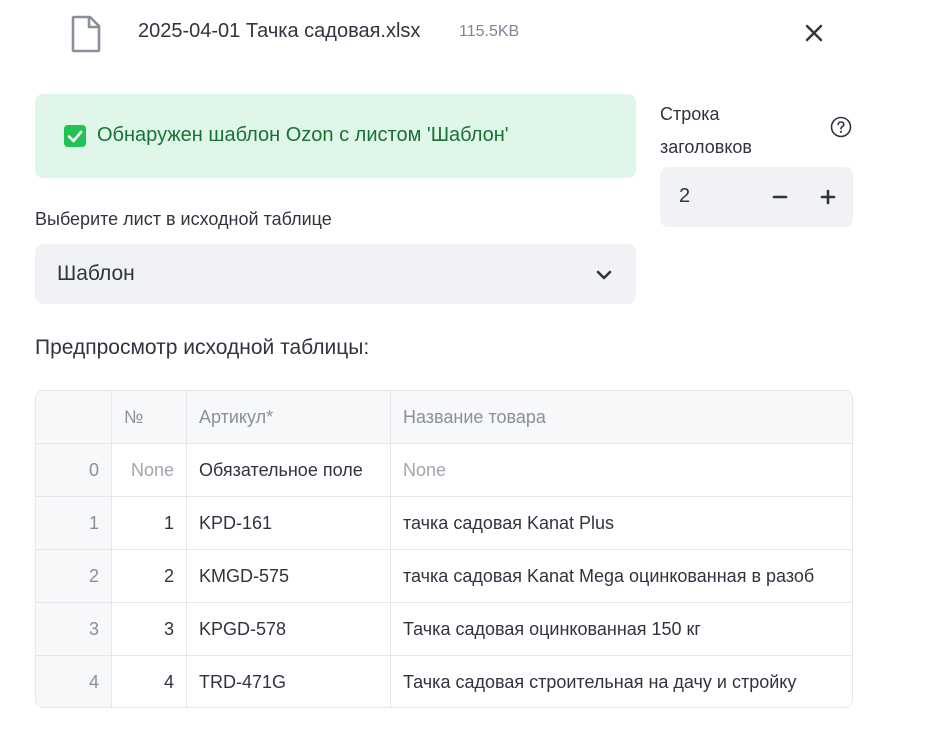 This screenshot has height=730, width=952. What do you see at coordinates (706, 130) in the screenshot?
I see `header-row-label: Строка заголовков` at bounding box center [706, 130].